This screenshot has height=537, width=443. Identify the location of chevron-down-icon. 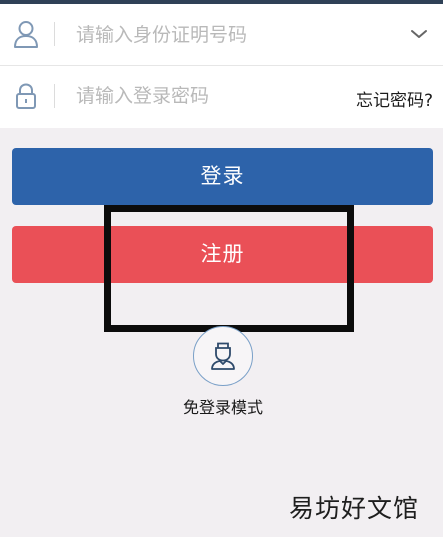
(419, 33).